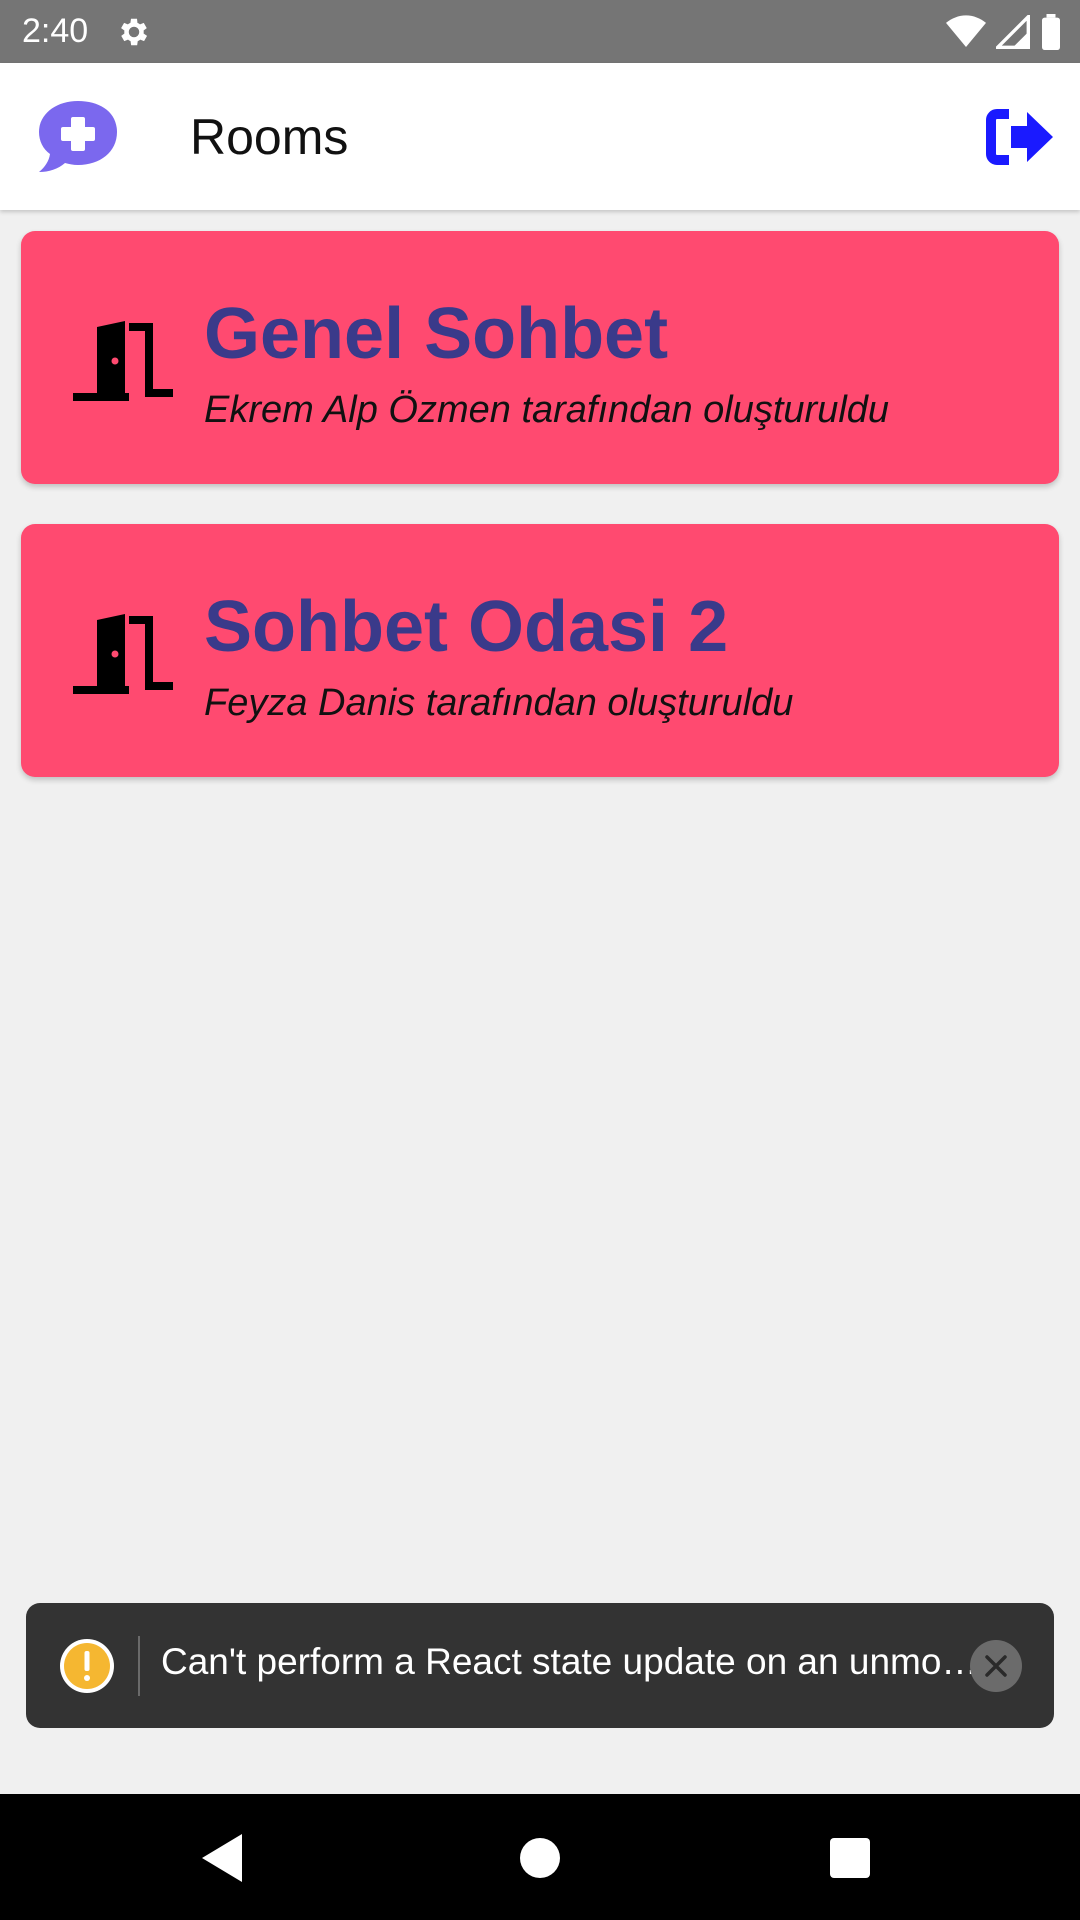 The width and height of the screenshot is (1080, 1920). What do you see at coordinates (1051, 31) in the screenshot?
I see `battery-icon` at bounding box center [1051, 31].